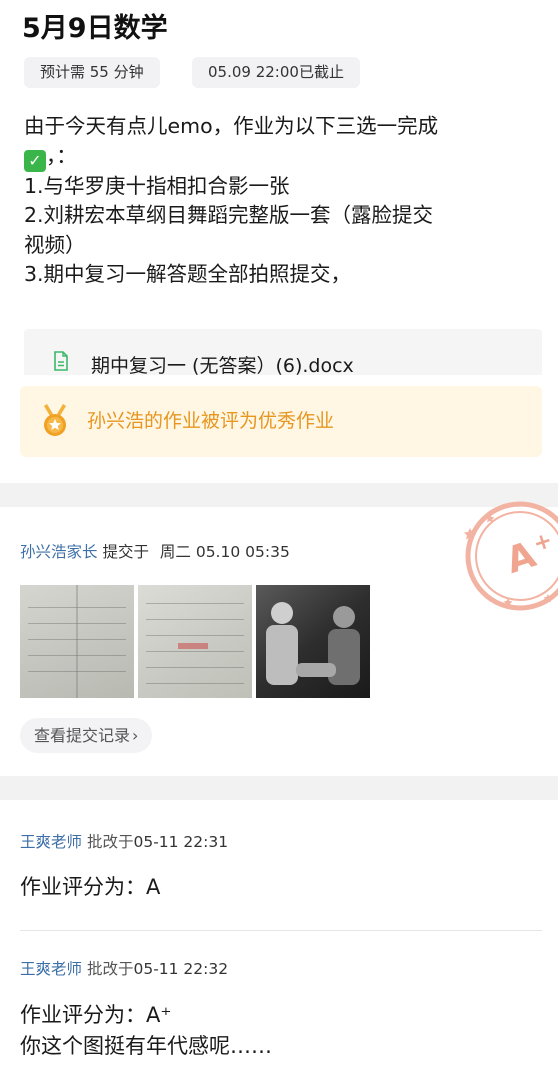 The width and height of the screenshot is (558, 1080). I want to click on submit-action: 提交于, so click(125, 552).